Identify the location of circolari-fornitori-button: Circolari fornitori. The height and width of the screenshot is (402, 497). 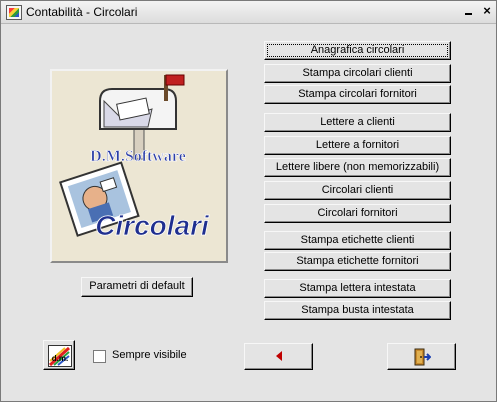
(357, 213).